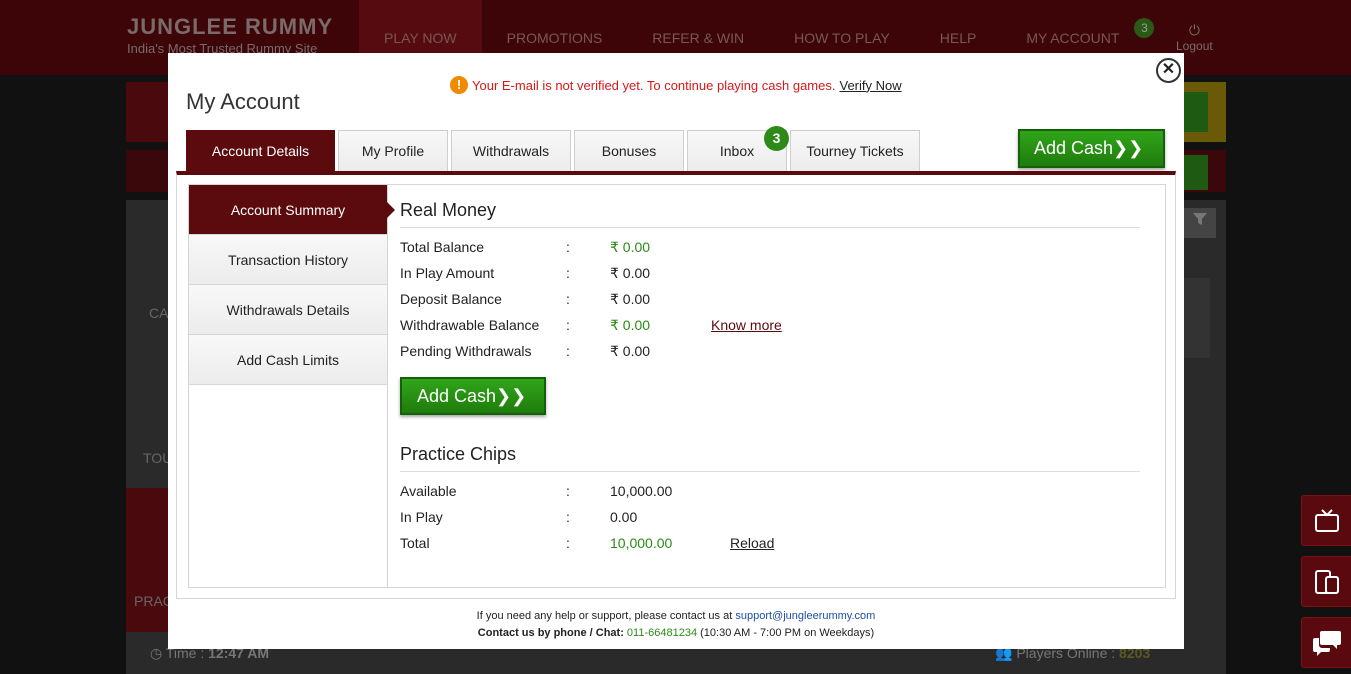 The width and height of the screenshot is (1351, 674). I want to click on logout-button: ⏻ Logout, so click(1194, 37).